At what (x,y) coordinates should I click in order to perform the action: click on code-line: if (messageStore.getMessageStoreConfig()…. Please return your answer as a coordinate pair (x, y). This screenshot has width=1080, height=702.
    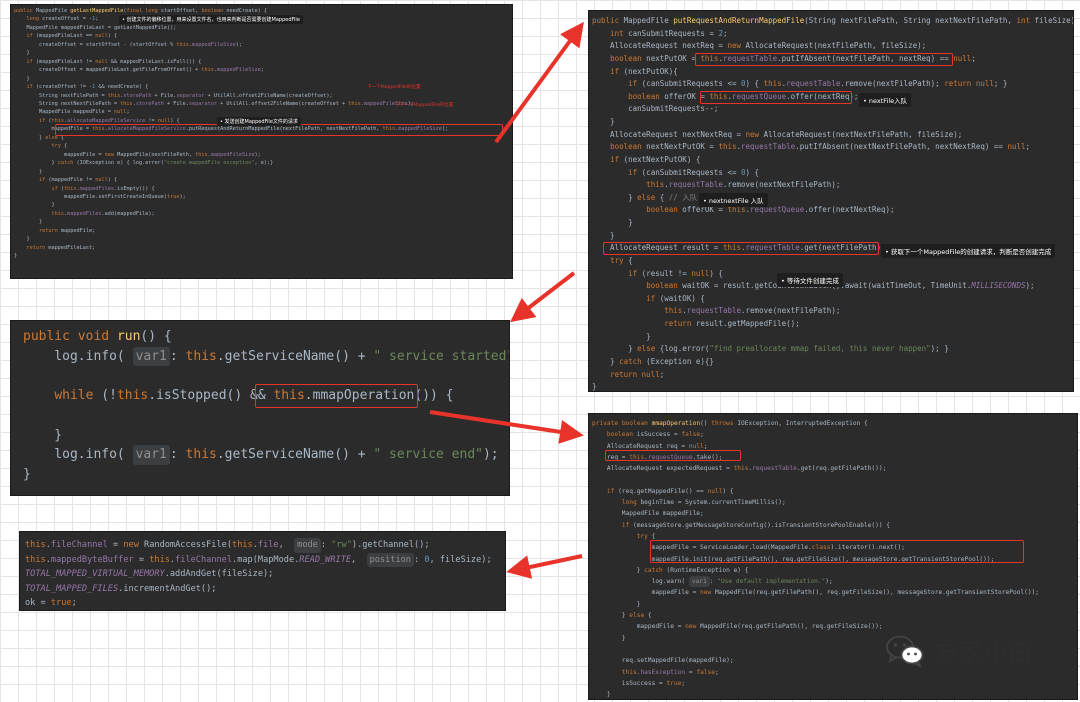
    Looking at the image, I should click on (756, 525).